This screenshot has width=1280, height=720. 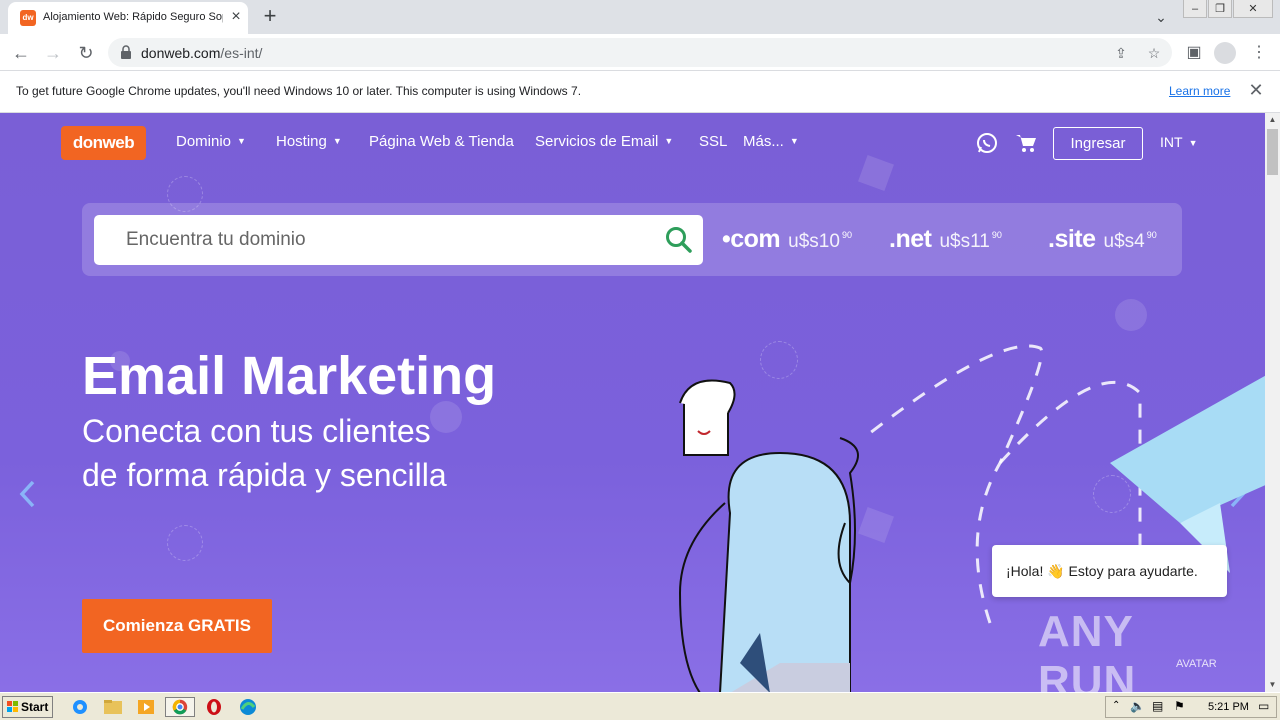 I want to click on decoration-square, so click(x=876, y=173).